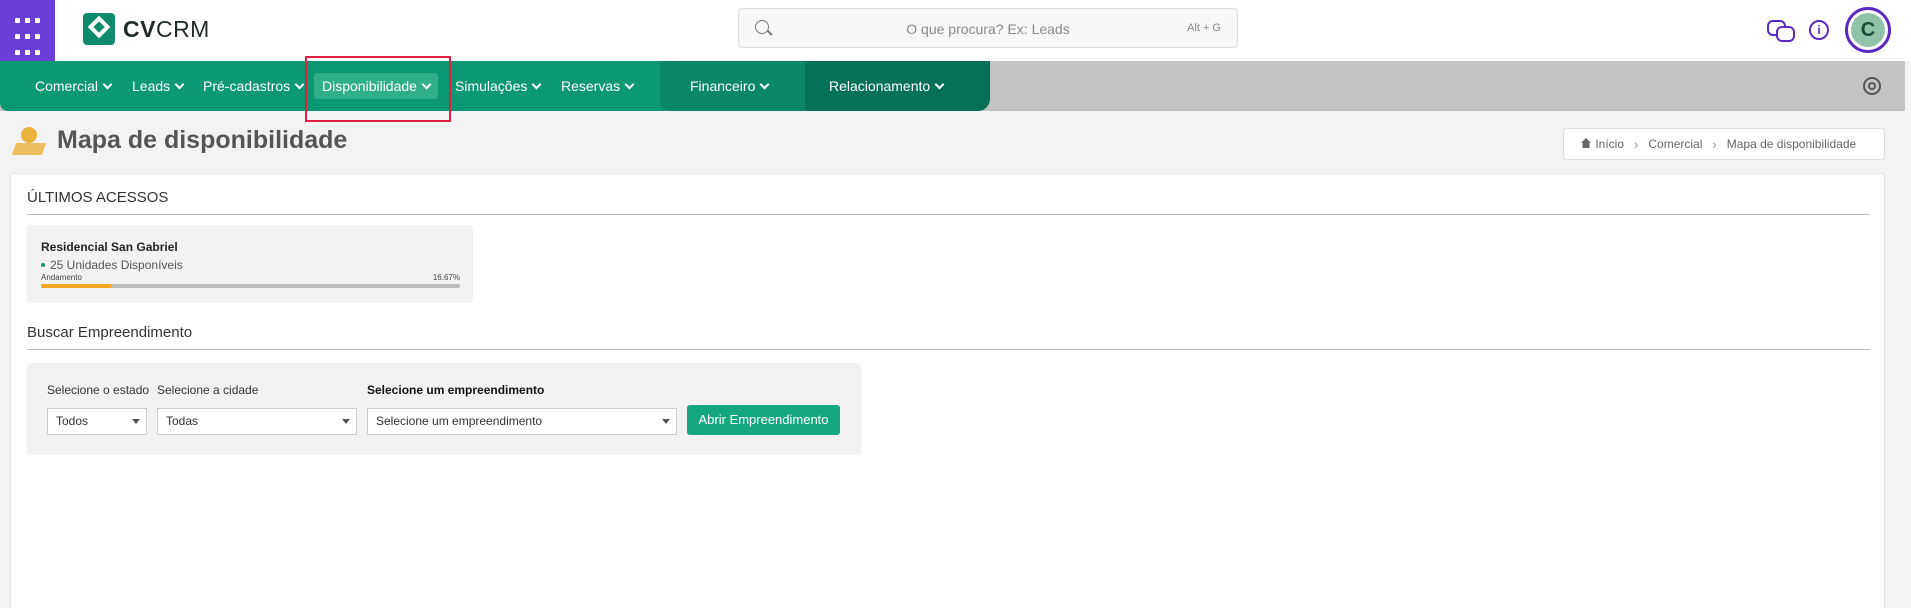  What do you see at coordinates (112, 265) in the screenshot?
I see `available-units: 25 Unidades Disponíveis` at bounding box center [112, 265].